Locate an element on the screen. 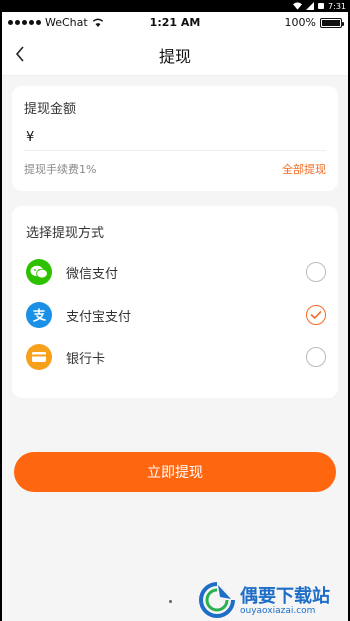 This screenshot has height=621, width=350. divider is located at coordinates (175, 150).